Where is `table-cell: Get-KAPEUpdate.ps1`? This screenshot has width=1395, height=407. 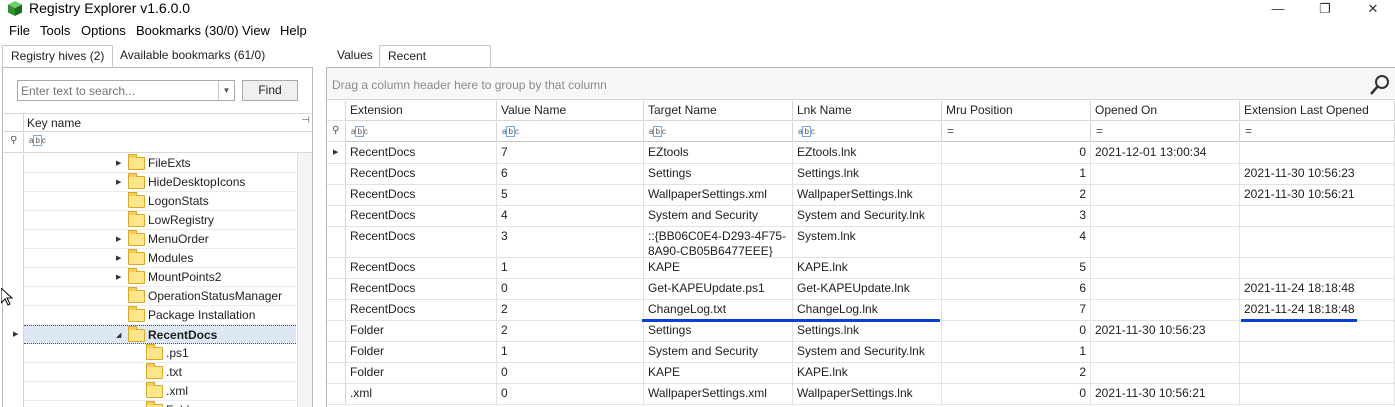 table-cell: Get-KAPEUpdate.ps1 is located at coordinates (718, 289).